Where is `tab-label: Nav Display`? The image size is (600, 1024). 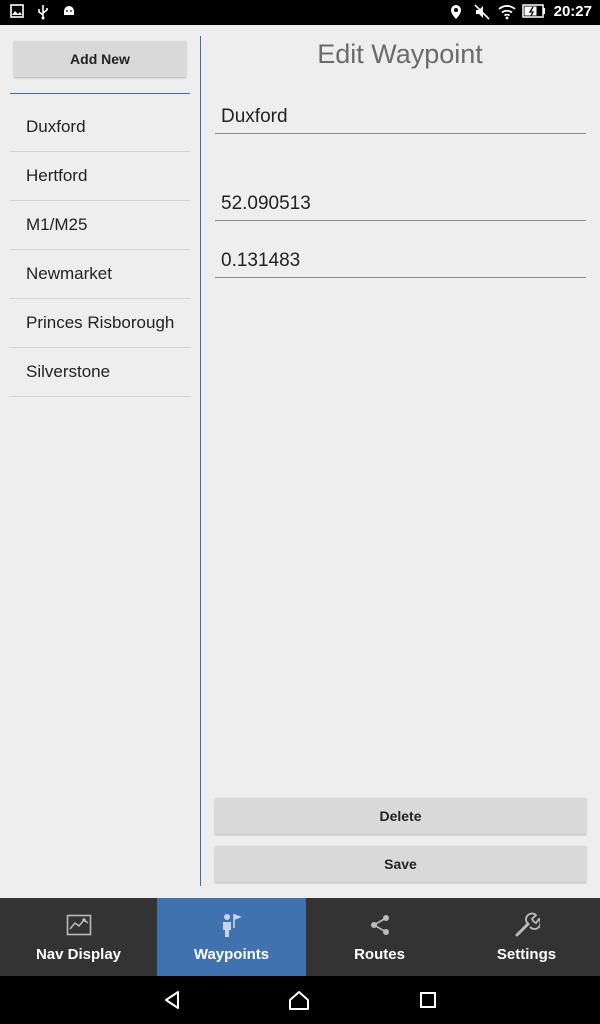
tab-label: Nav Display is located at coordinates (78, 954).